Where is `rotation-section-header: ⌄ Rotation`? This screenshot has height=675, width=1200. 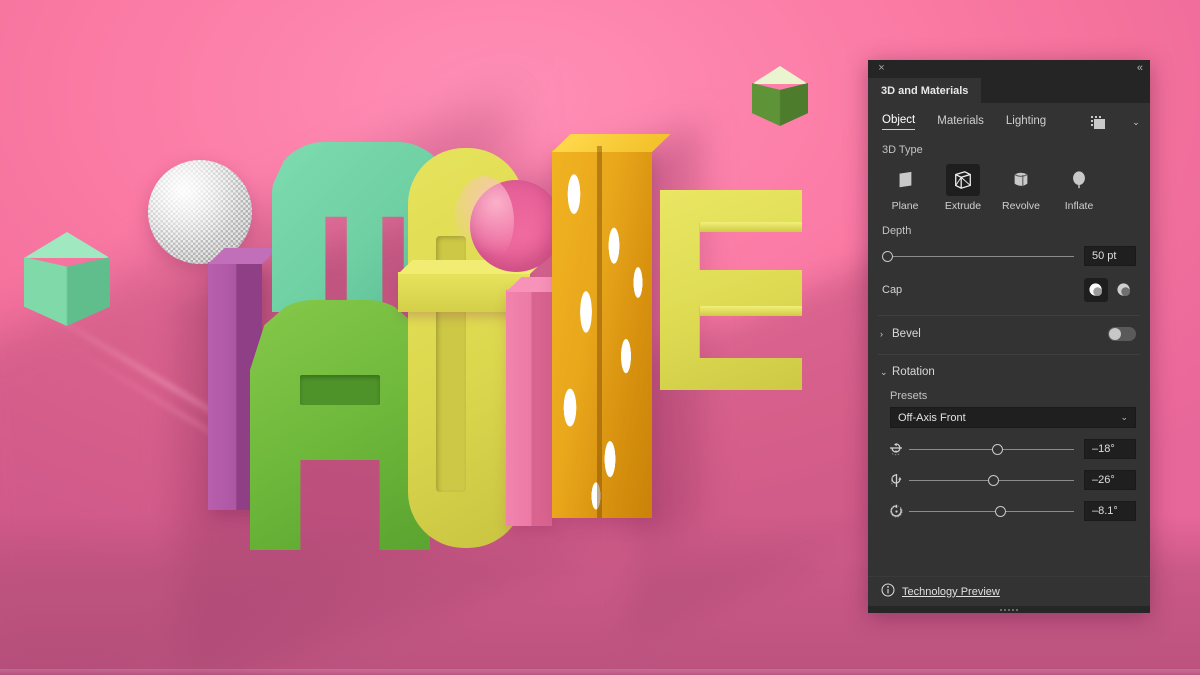 rotation-section-header: ⌄ Rotation is located at coordinates (1009, 366).